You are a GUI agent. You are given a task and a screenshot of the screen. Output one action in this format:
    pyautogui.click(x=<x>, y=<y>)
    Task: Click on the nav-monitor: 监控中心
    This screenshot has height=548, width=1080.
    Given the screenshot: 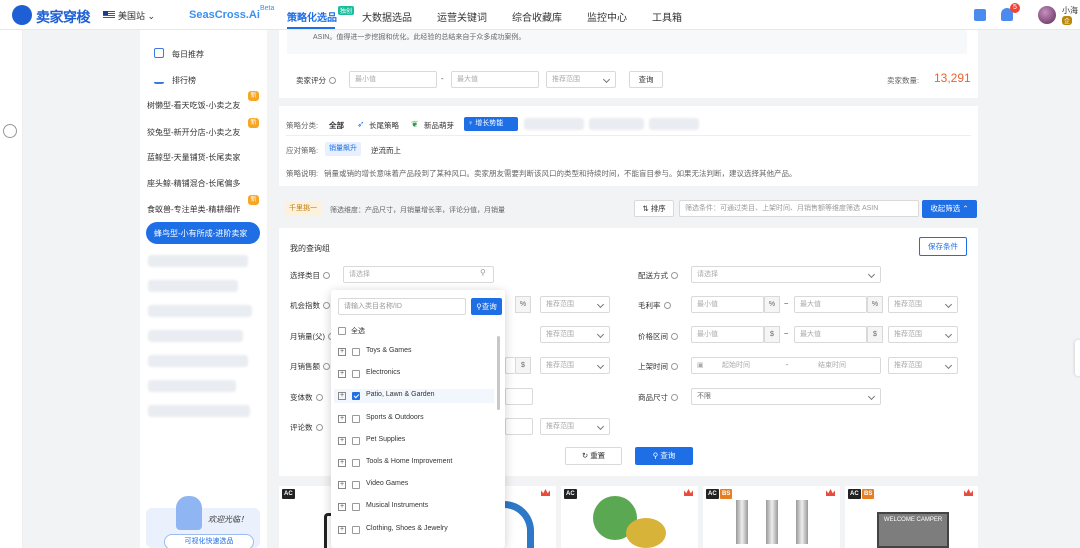 What is the action you would take?
    pyautogui.click(x=607, y=16)
    